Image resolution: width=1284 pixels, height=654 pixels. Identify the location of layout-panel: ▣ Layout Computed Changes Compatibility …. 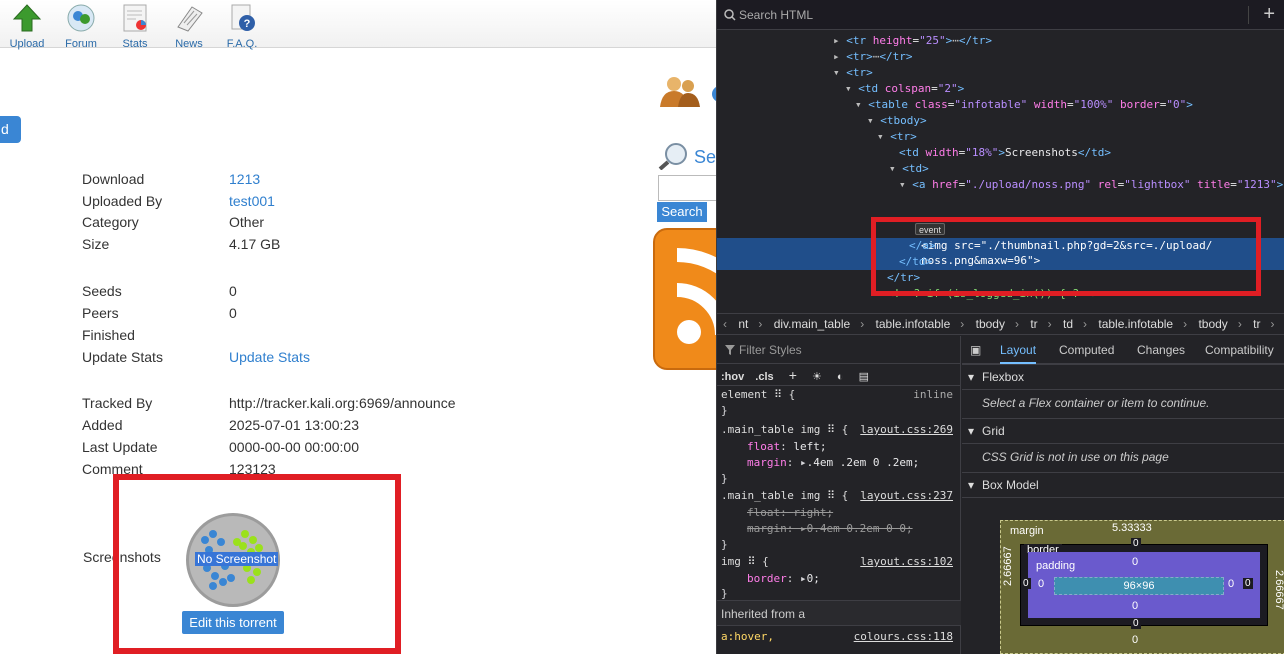
(1123, 495).